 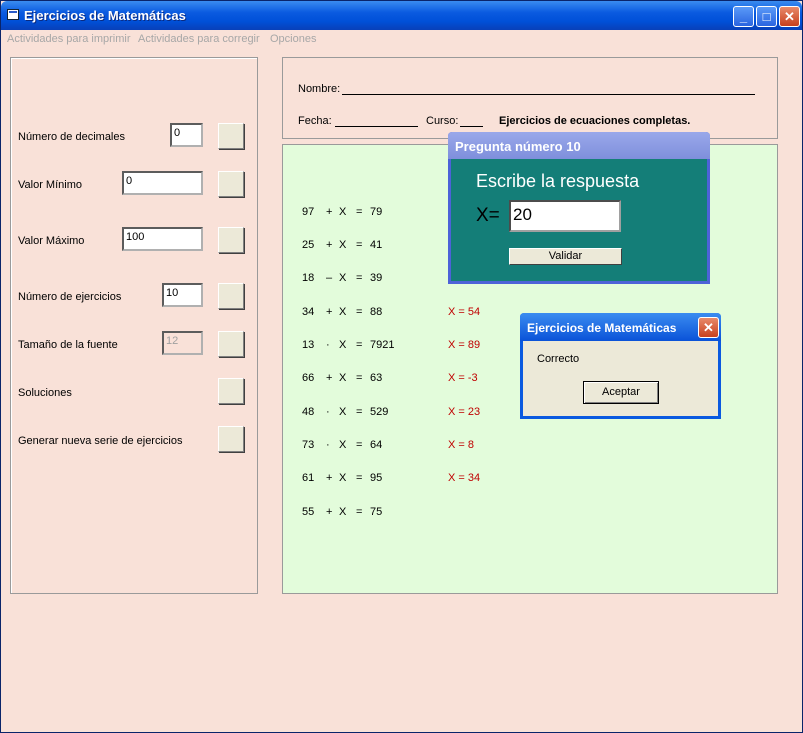 What do you see at coordinates (162, 239) in the screenshot?
I see `maximo-input: 100` at bounding box center [162, 239].